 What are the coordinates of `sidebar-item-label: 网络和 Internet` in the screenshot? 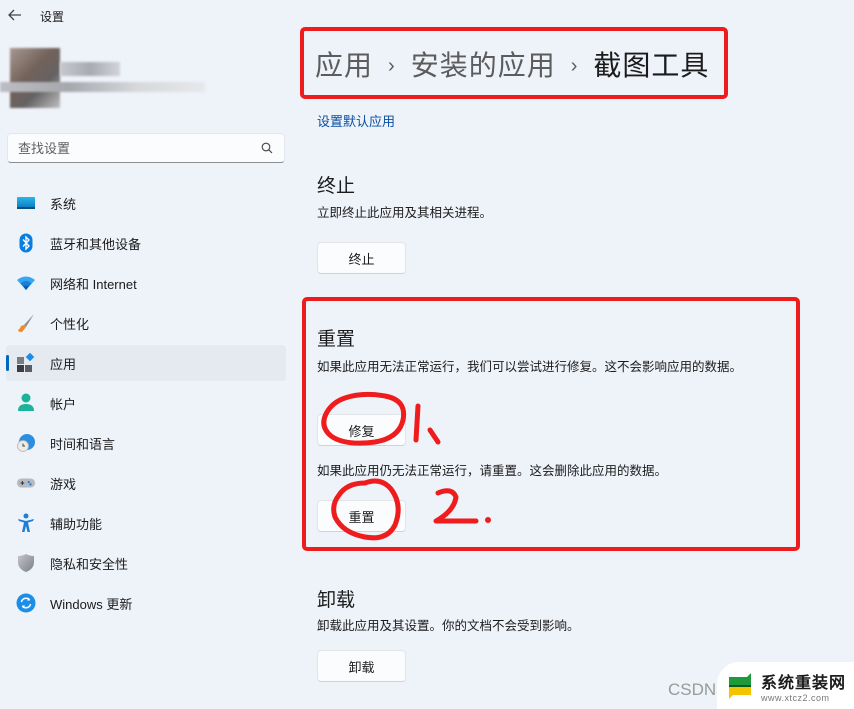 It's located at (93, 284).